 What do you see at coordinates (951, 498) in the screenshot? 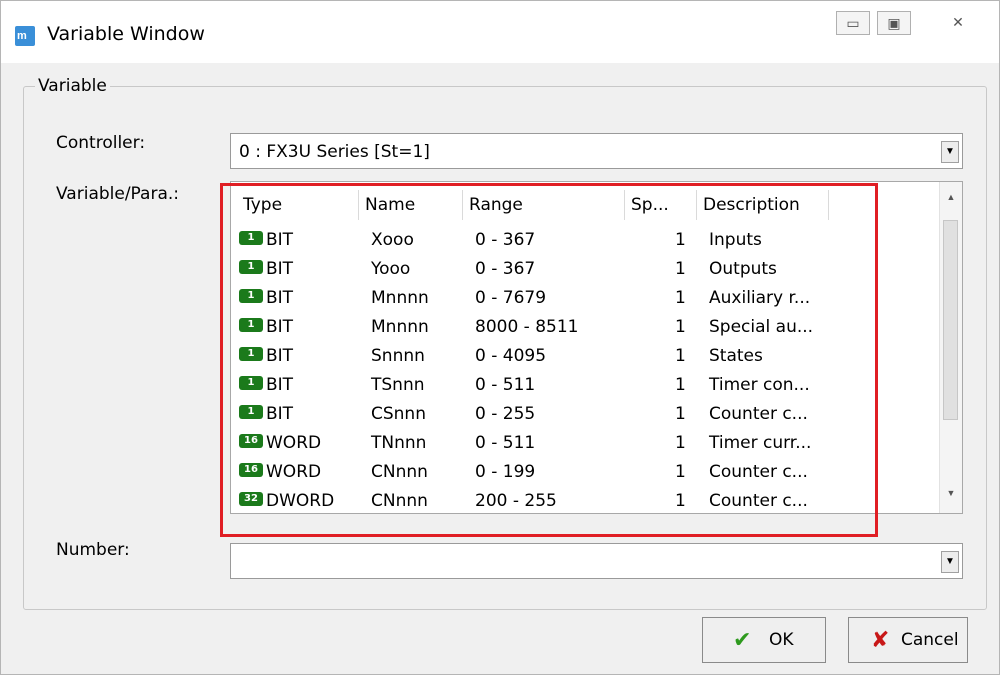
I see `scroll-down-icon: ▼` at bounding box center [951, 498].